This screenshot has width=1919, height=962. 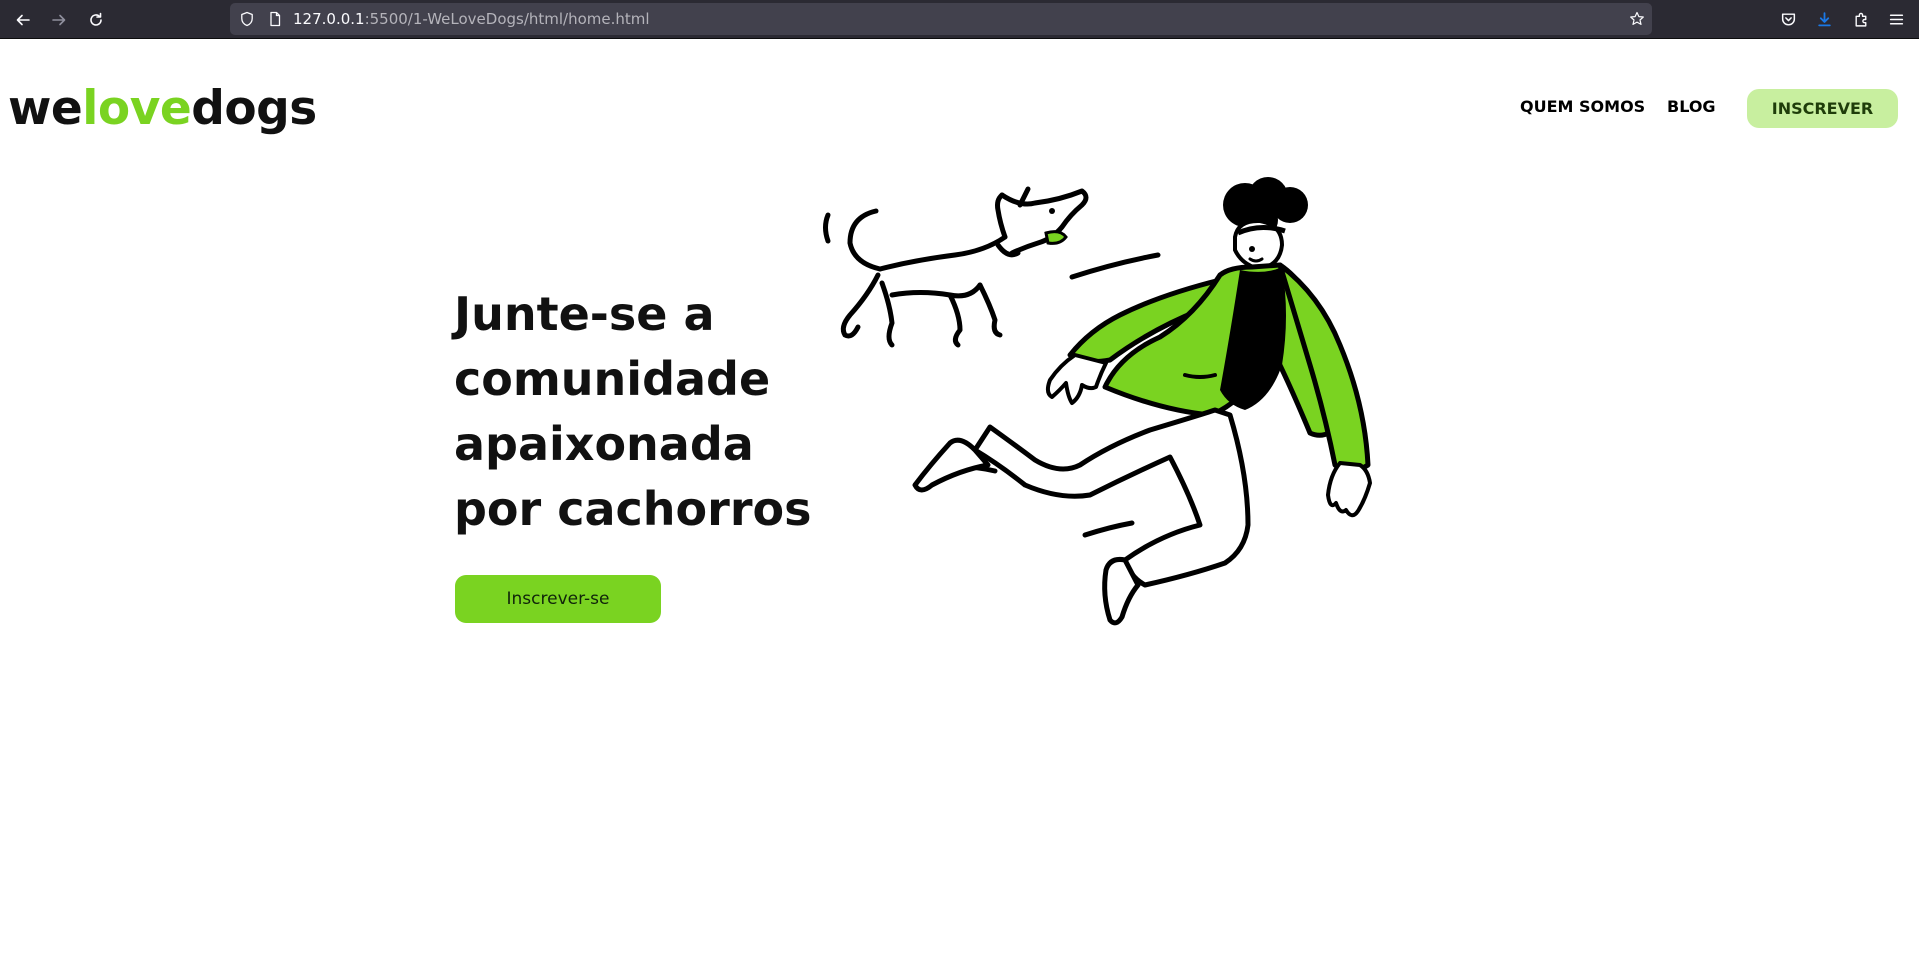 What do you see at coordinates (1822, 108) in the screenshot?
I see `nav-signup-button: INSCREVER` at bounding box center [1822, 108].